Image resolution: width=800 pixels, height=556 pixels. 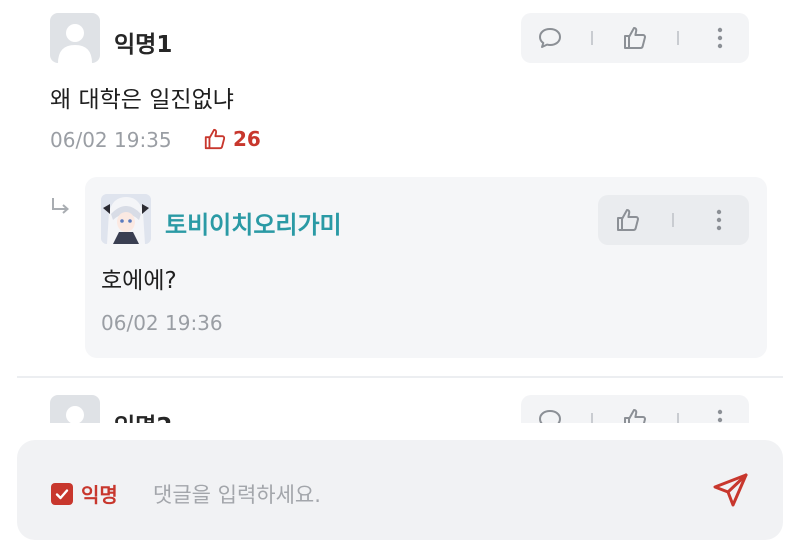 I want to click on anonymous-label: 익명, so click(x=99, y=495).